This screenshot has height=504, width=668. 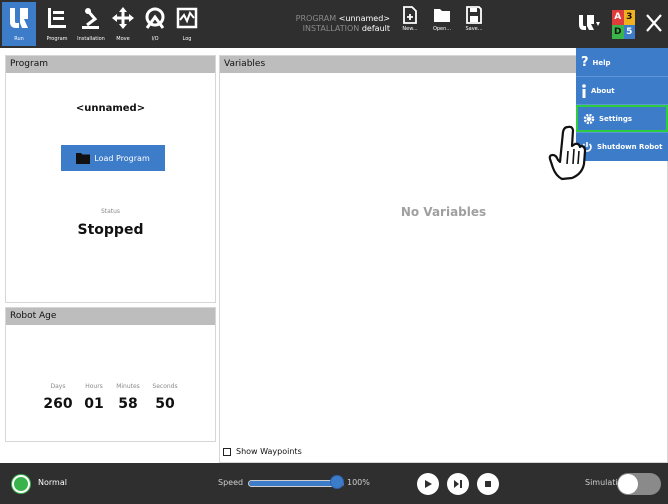 I want to click on nav-program-tab: Program, so click(x=57, y=24).